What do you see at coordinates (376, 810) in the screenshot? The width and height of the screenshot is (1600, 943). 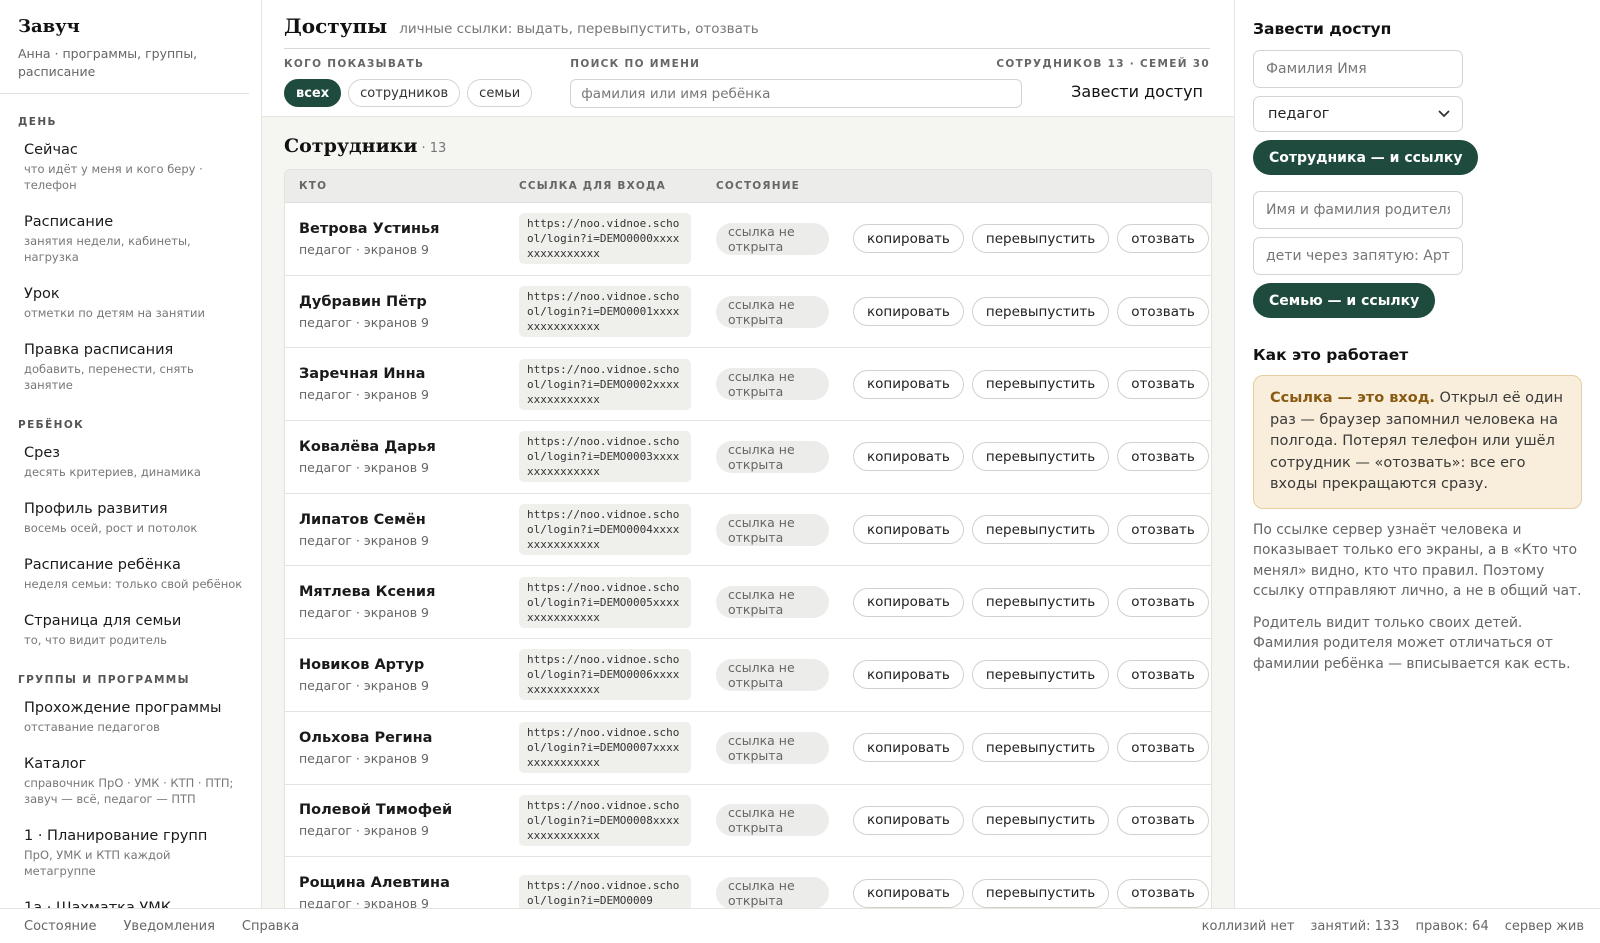 I see `staff-name: Полевой Тимофей` at bounding box center [376, 810].